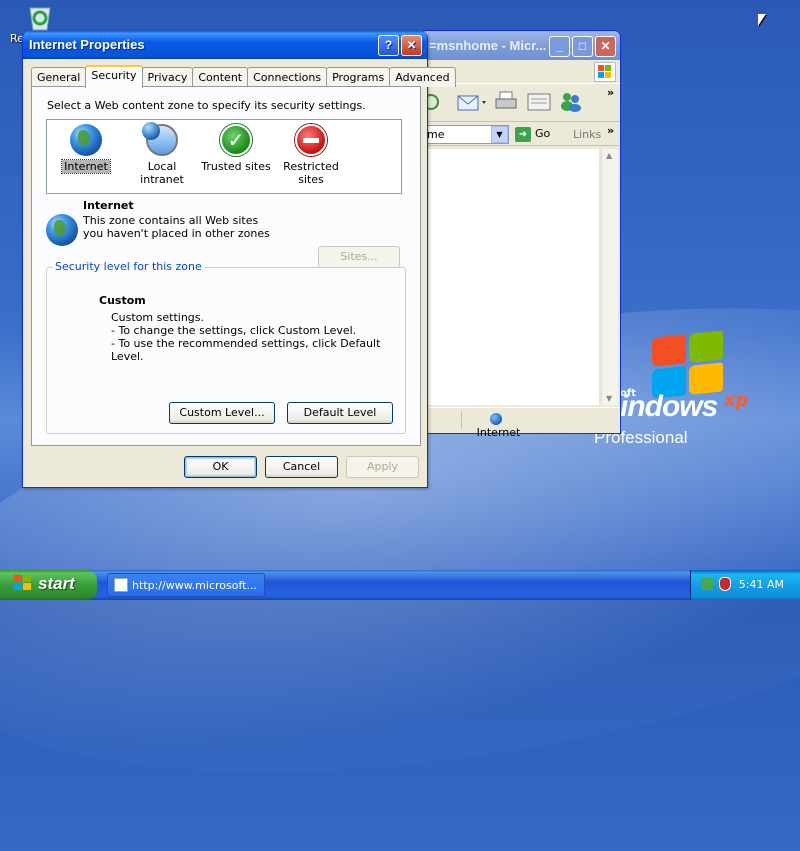  I want to click on clock: 5:41 AM, so click(761, 584).